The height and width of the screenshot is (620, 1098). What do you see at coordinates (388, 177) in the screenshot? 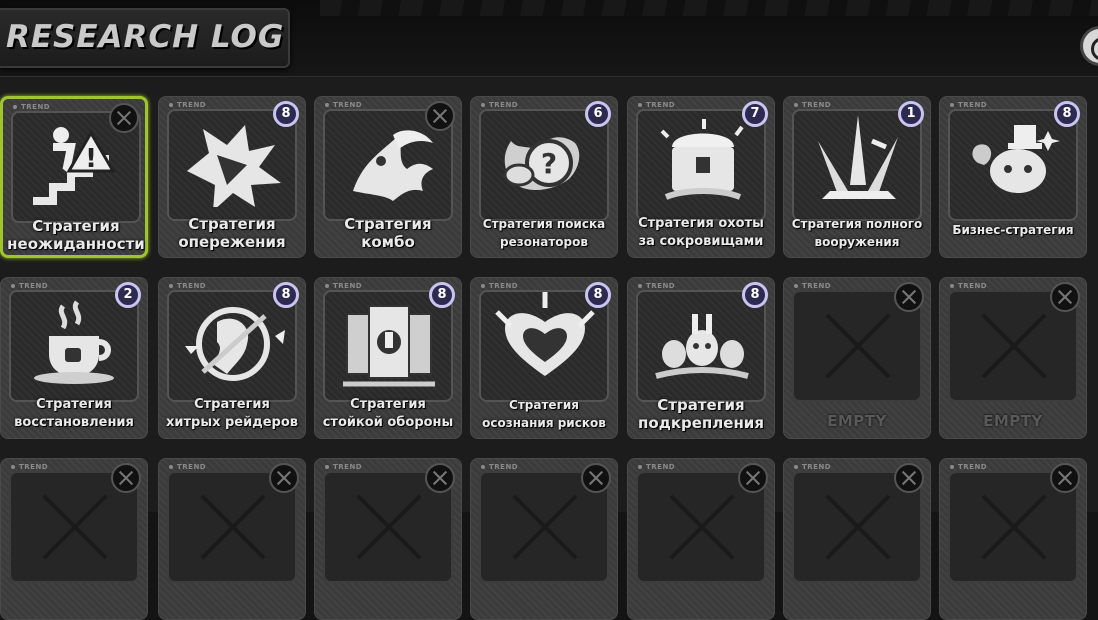
I see `strategy-card: TREND Стратегия комбо` at bounding box center [388, 177].